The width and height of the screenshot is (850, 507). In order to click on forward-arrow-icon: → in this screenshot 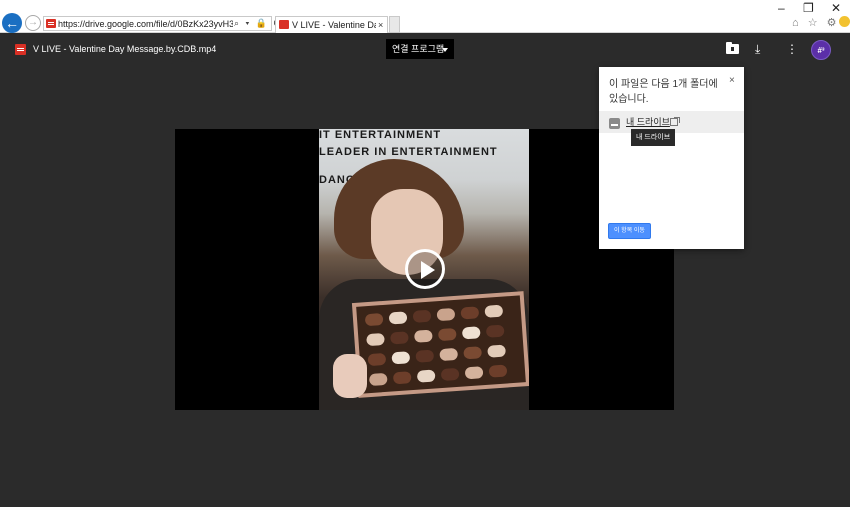, I will do `click(33, 23)`.